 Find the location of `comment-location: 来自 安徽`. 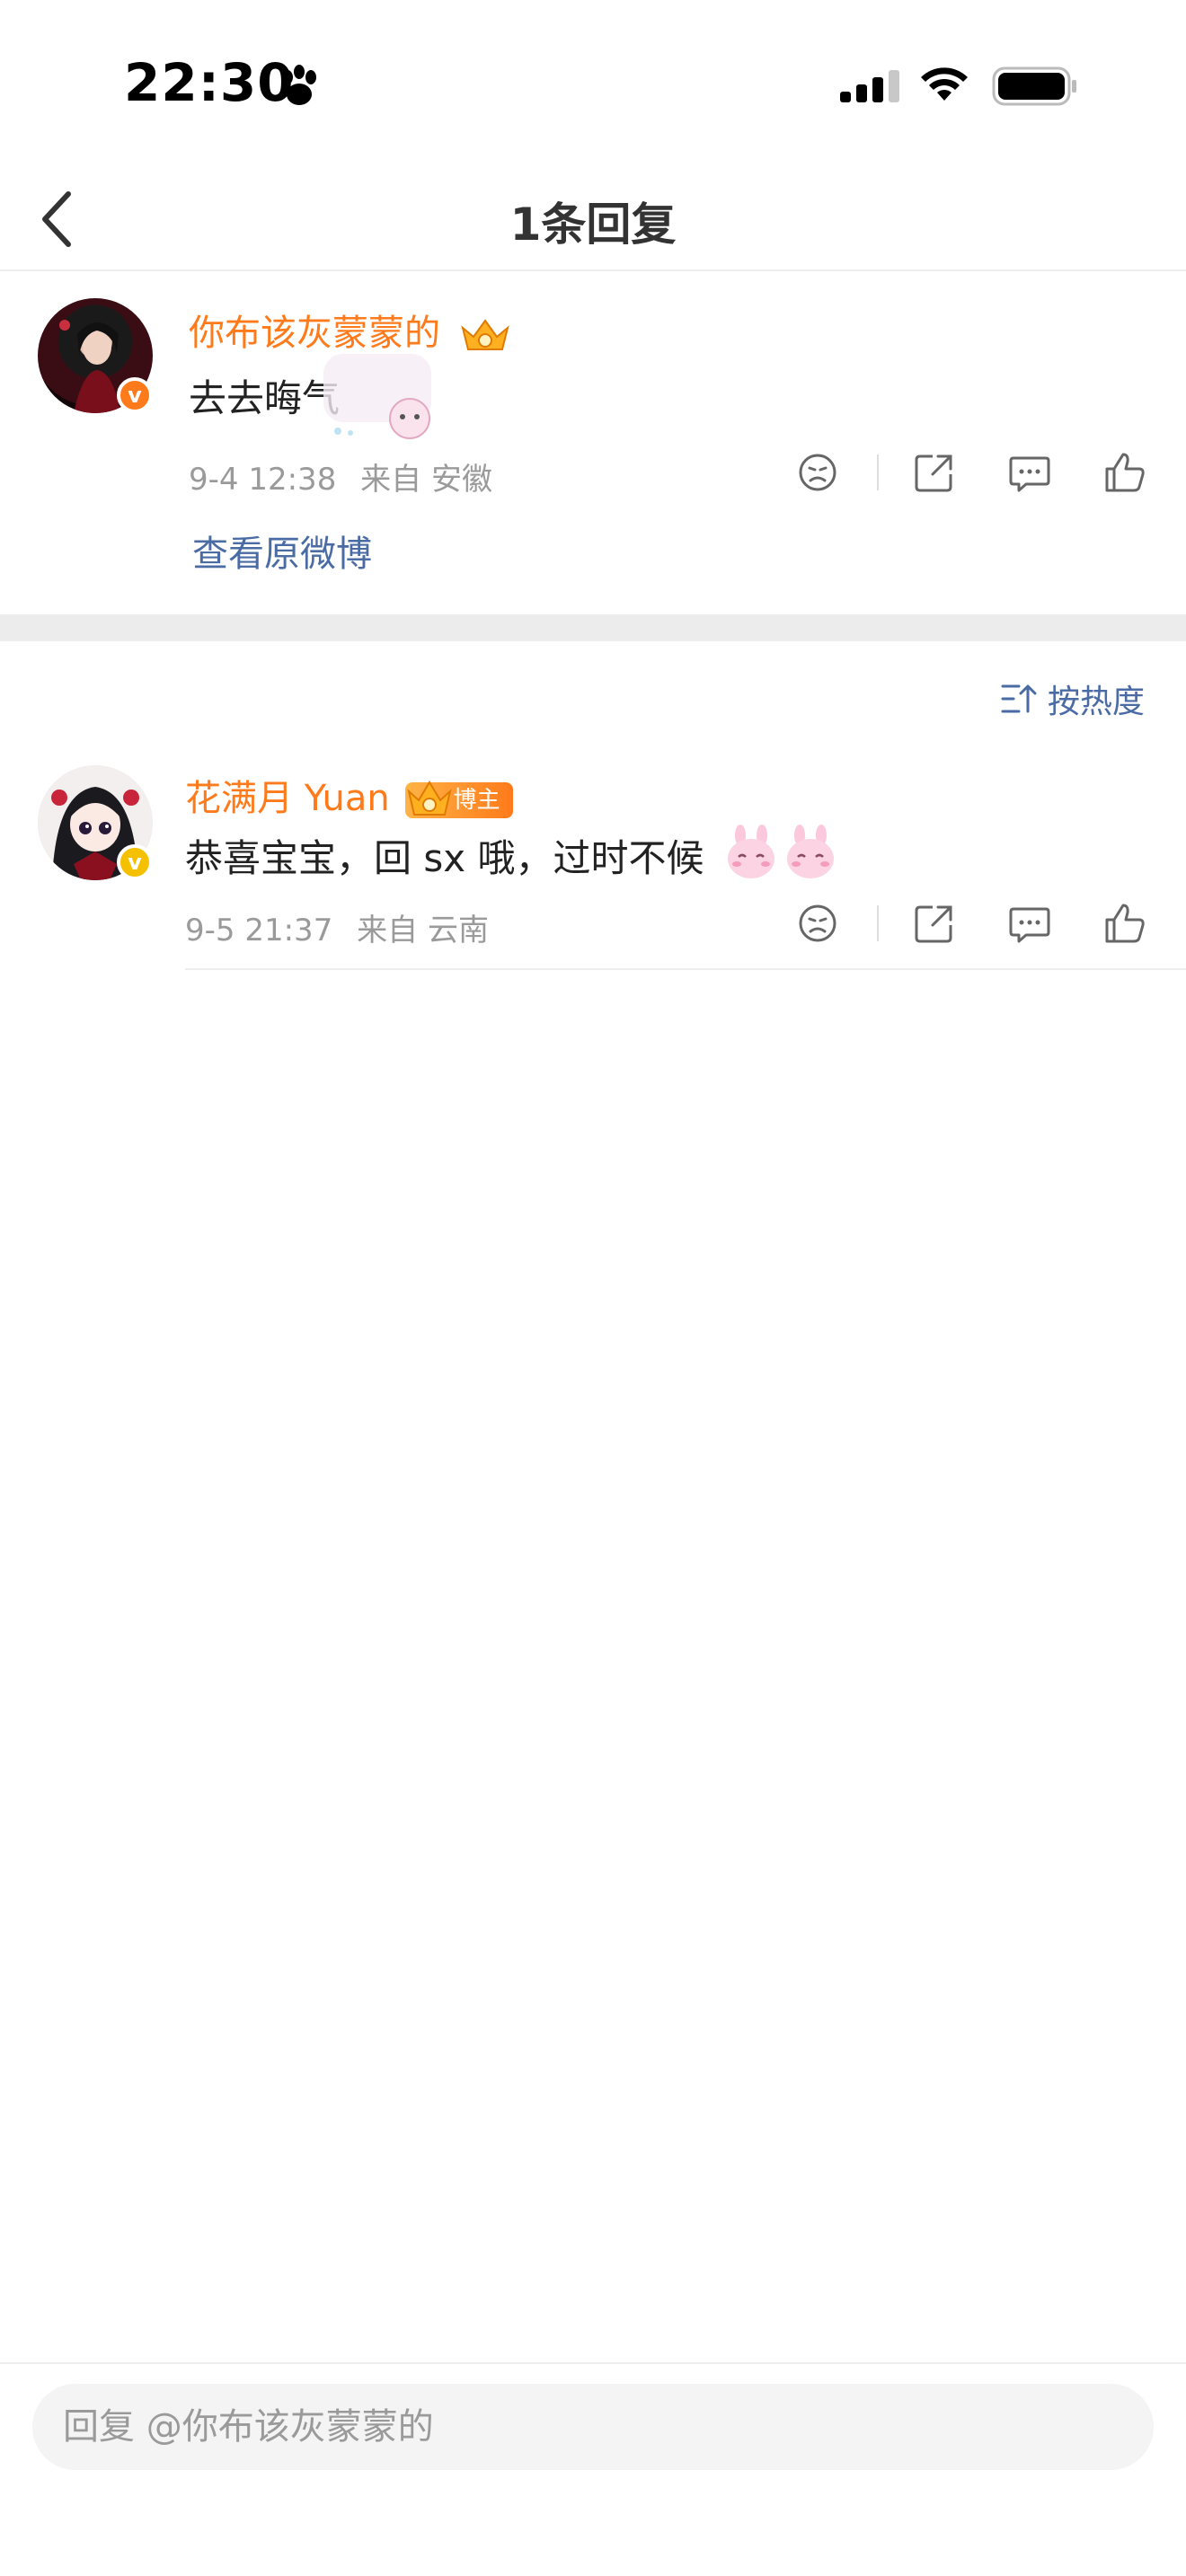

comment-location: 来自 安徽 is located at coordinates (426, 480).